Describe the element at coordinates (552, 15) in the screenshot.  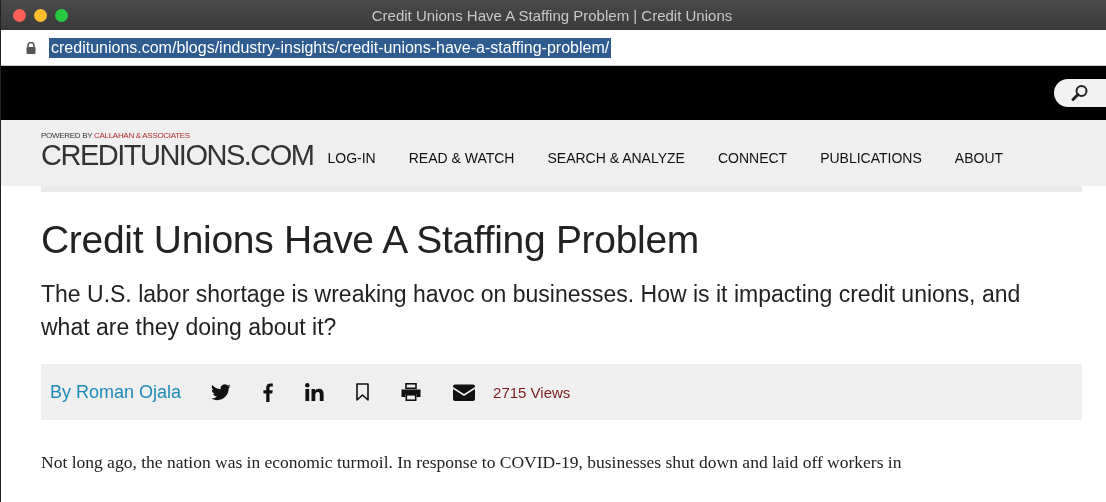
I see `window-title: Credit Unions Have A Staffing Problem | Credit Unions` at that location.